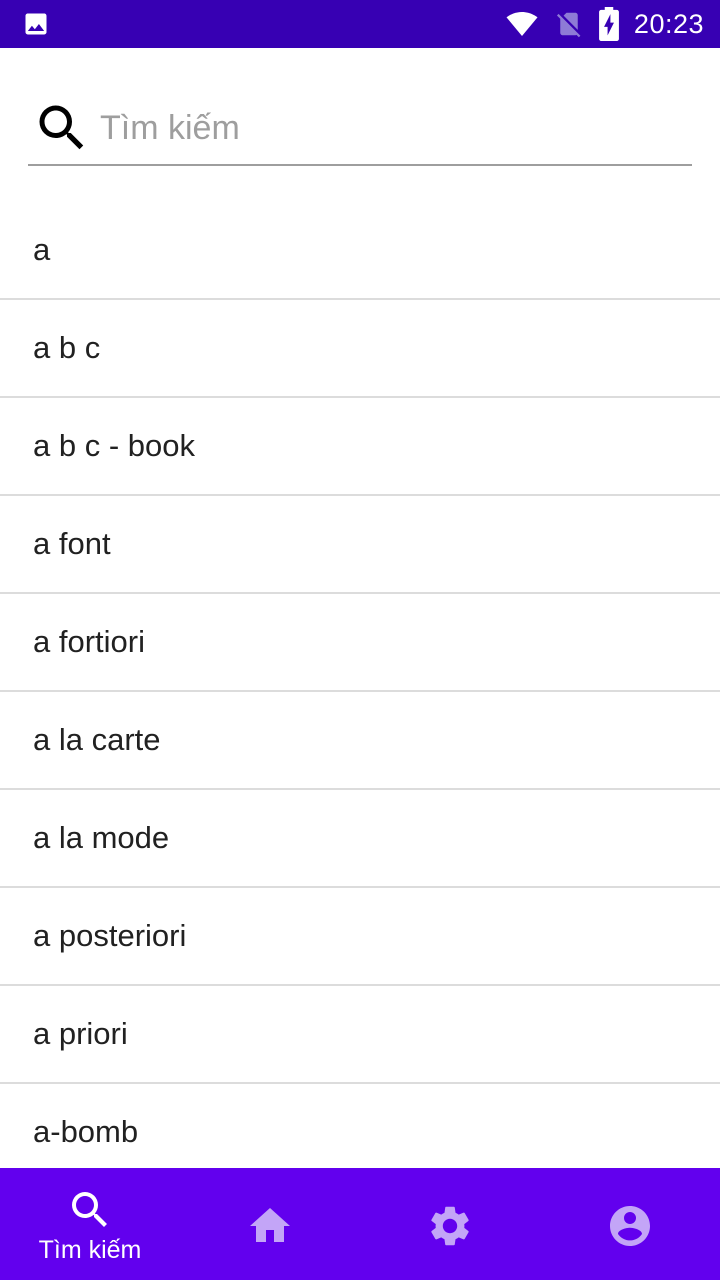  I want to click on list-item: a posteriori, so click(360, 937).